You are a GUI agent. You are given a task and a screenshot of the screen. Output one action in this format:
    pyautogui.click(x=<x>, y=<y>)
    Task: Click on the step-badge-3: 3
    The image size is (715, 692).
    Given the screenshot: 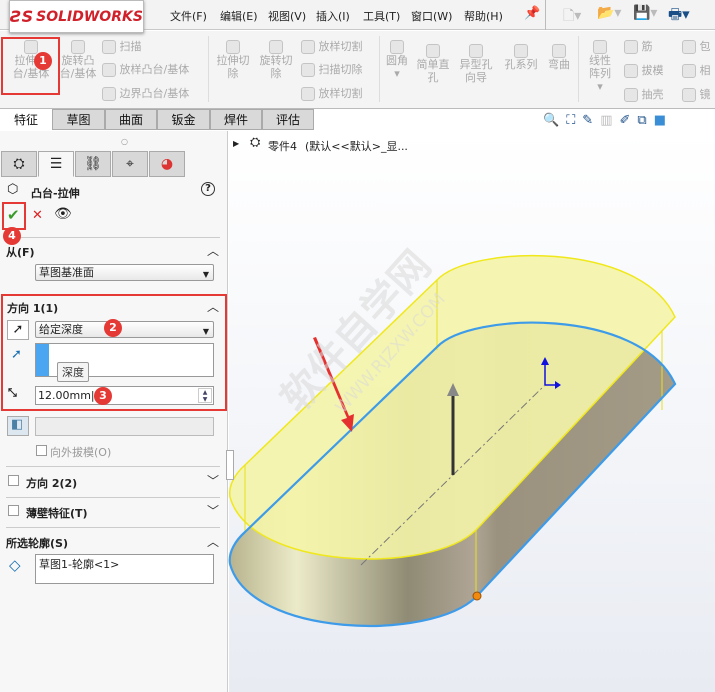 What is the action you would take?
    pyautogui.click(x=103, y=396)
    